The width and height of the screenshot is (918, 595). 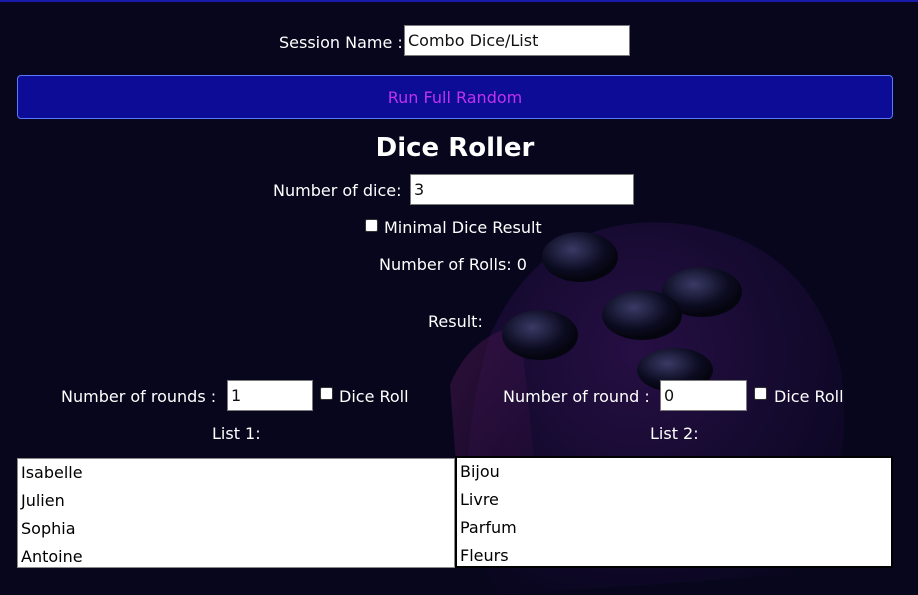 I want to click on run-full-random-button: Run Full Random, so click(x=455, y=97).